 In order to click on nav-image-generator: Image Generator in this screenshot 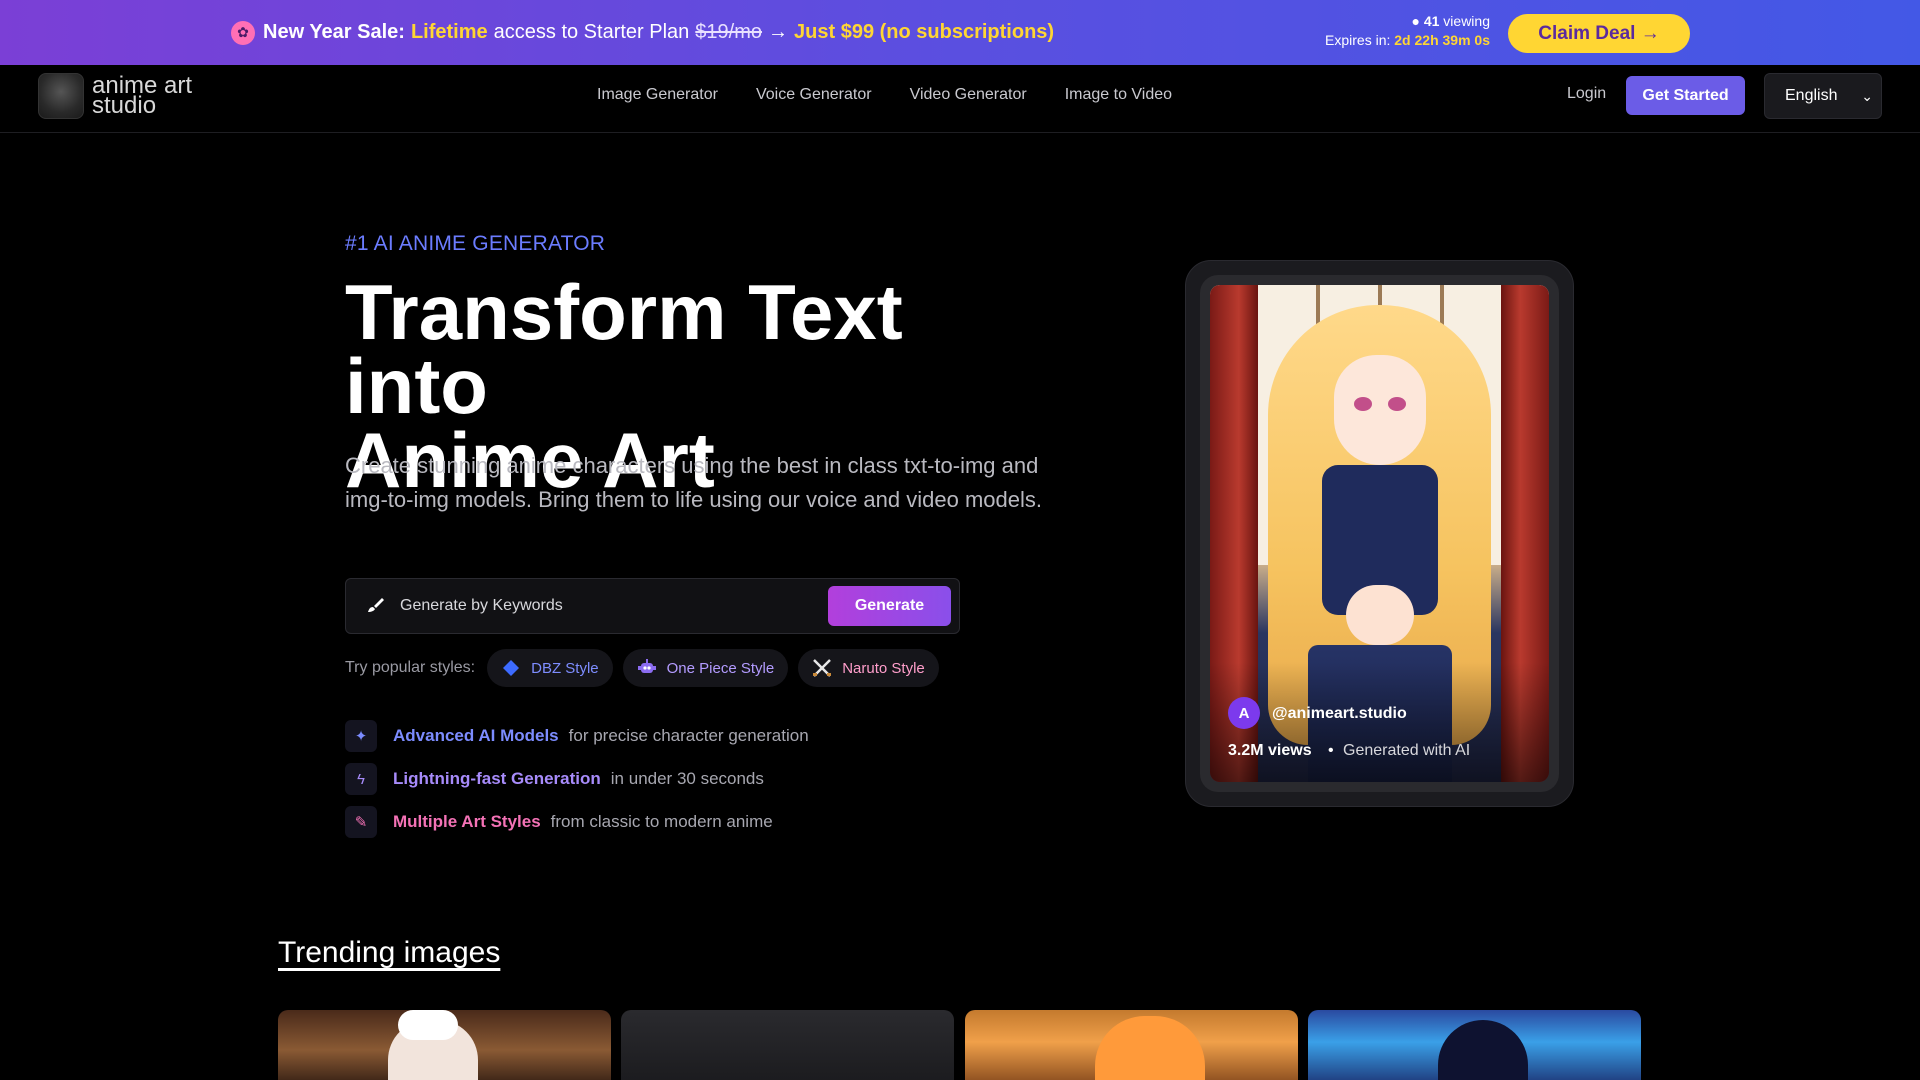, I will do `click(657, 95)`.